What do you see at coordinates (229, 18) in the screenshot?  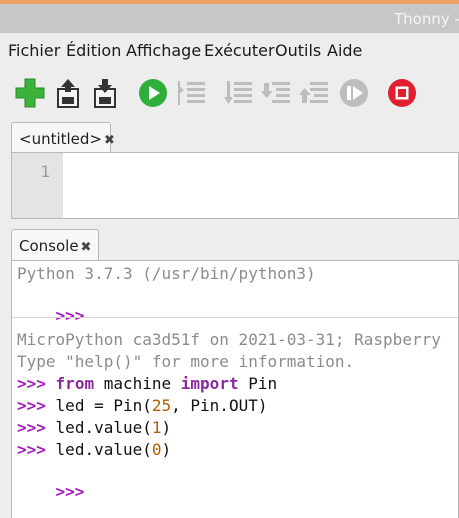 I see `title-bar: Thonny -` at bounding box center [229, 18].